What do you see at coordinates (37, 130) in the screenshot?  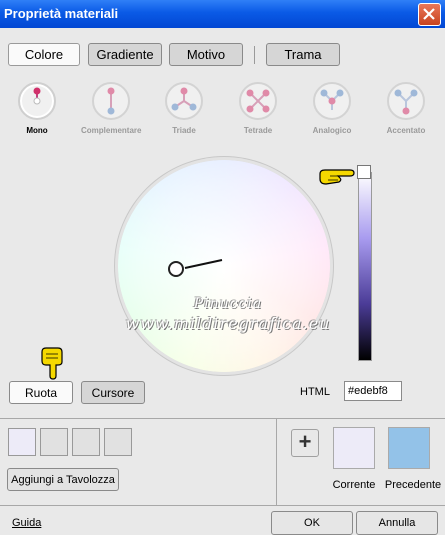 I see `scheme-label: Mono` at bounding box center [37, 130].